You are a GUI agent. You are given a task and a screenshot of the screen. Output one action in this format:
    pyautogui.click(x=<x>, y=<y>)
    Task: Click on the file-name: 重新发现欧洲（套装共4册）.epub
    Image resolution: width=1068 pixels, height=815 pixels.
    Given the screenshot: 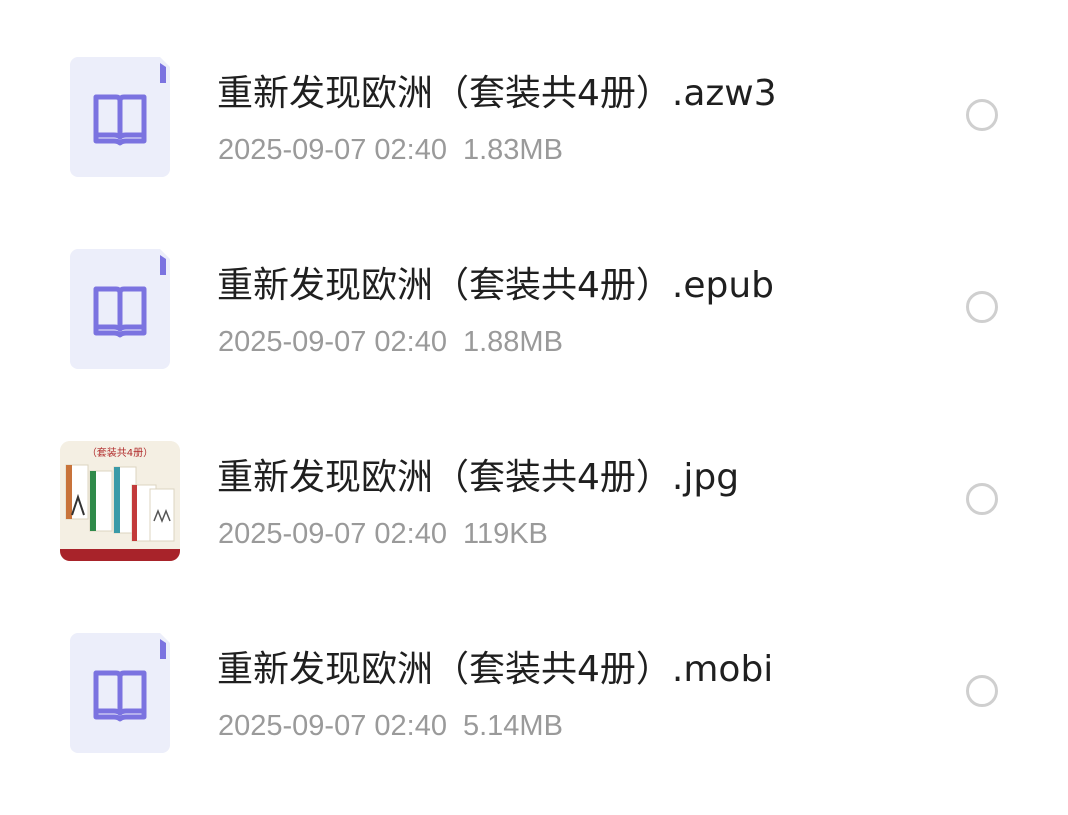 What is the action you would take?
    pyautogui.click(x=495, y=286)
    